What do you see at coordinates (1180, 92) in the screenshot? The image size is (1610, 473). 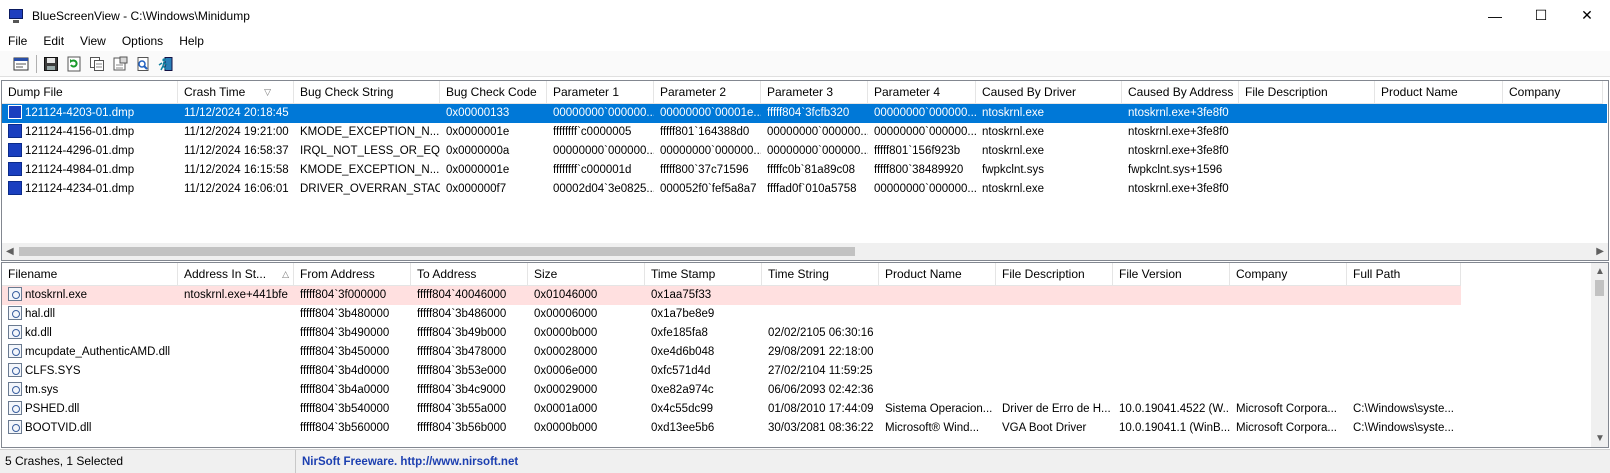 I see `col-caused-by-address: Caused By Address` at bounding box center [1180, 92].